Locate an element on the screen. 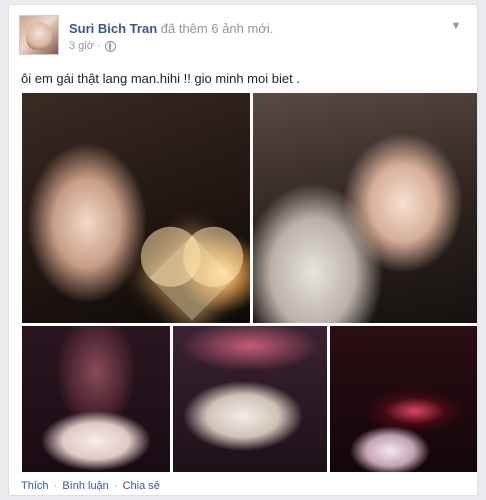  post-actions: Thích · Bình luận · Chia sẻ is located at coordinates (90, 486).